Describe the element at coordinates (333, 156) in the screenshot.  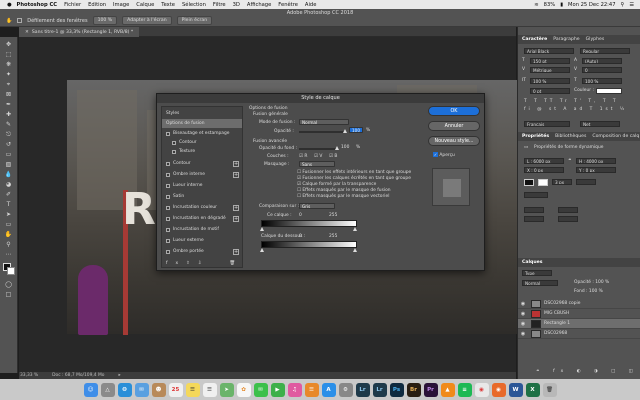
I see `channel-b-checkbox: ☑ B` at that location.